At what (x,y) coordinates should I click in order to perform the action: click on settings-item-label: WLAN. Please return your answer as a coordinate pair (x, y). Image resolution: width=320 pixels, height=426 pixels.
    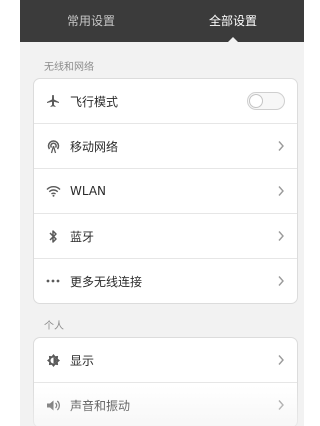
    Looking at the image, I should click on (88, 191).